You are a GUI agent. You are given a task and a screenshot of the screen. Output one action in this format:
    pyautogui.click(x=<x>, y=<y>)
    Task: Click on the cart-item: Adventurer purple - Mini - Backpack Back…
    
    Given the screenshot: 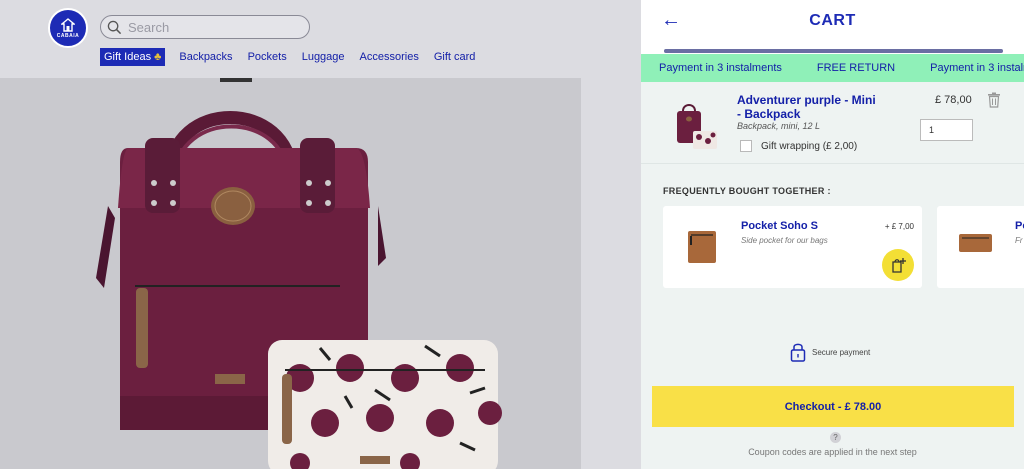 What is the action you would take?
    pyautogui.click(x=832, y=123)
    